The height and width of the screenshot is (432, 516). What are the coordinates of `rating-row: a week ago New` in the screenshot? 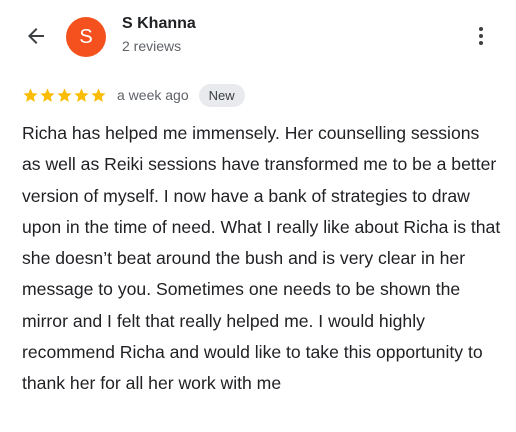 It's located at (133, 95).